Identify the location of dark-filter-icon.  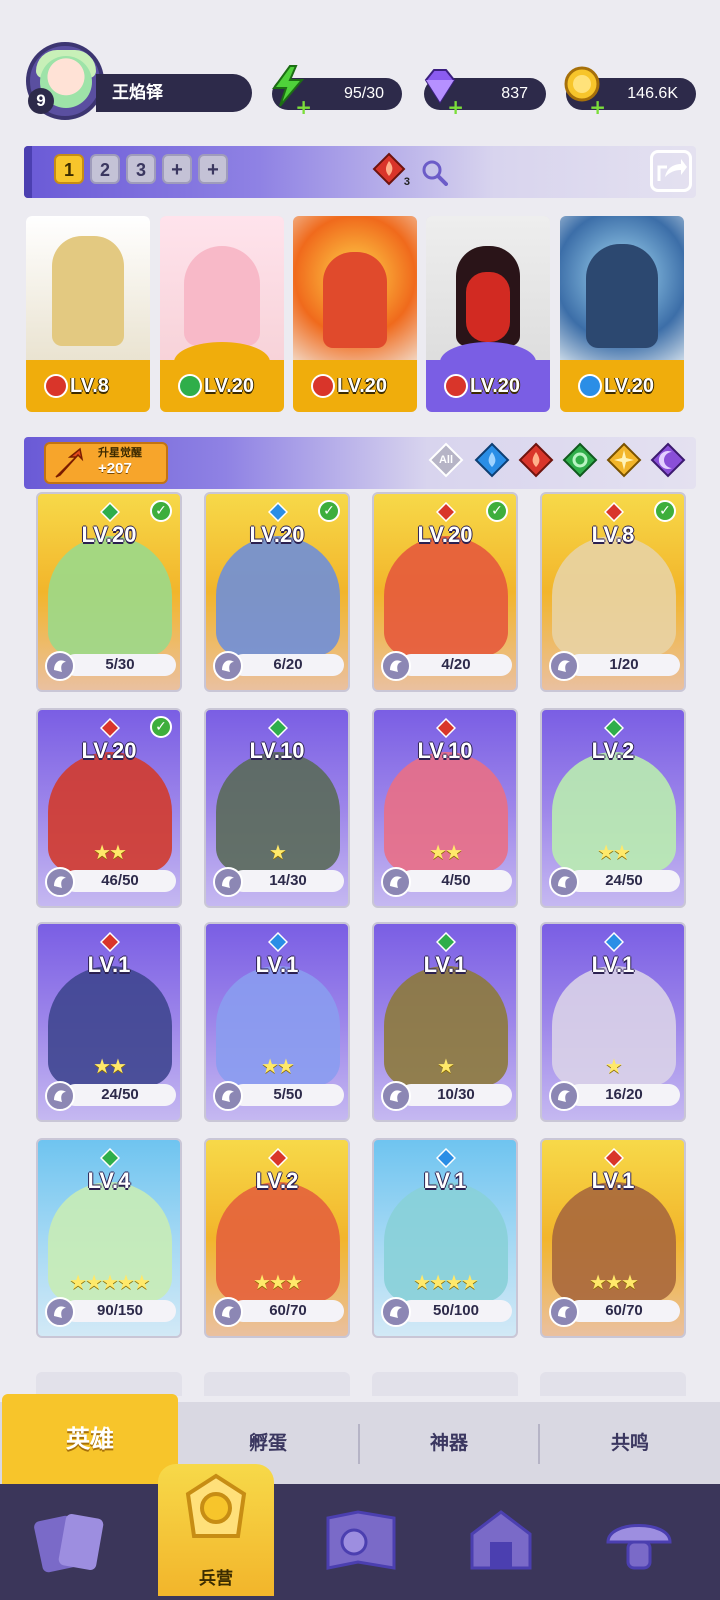
(668, 460).